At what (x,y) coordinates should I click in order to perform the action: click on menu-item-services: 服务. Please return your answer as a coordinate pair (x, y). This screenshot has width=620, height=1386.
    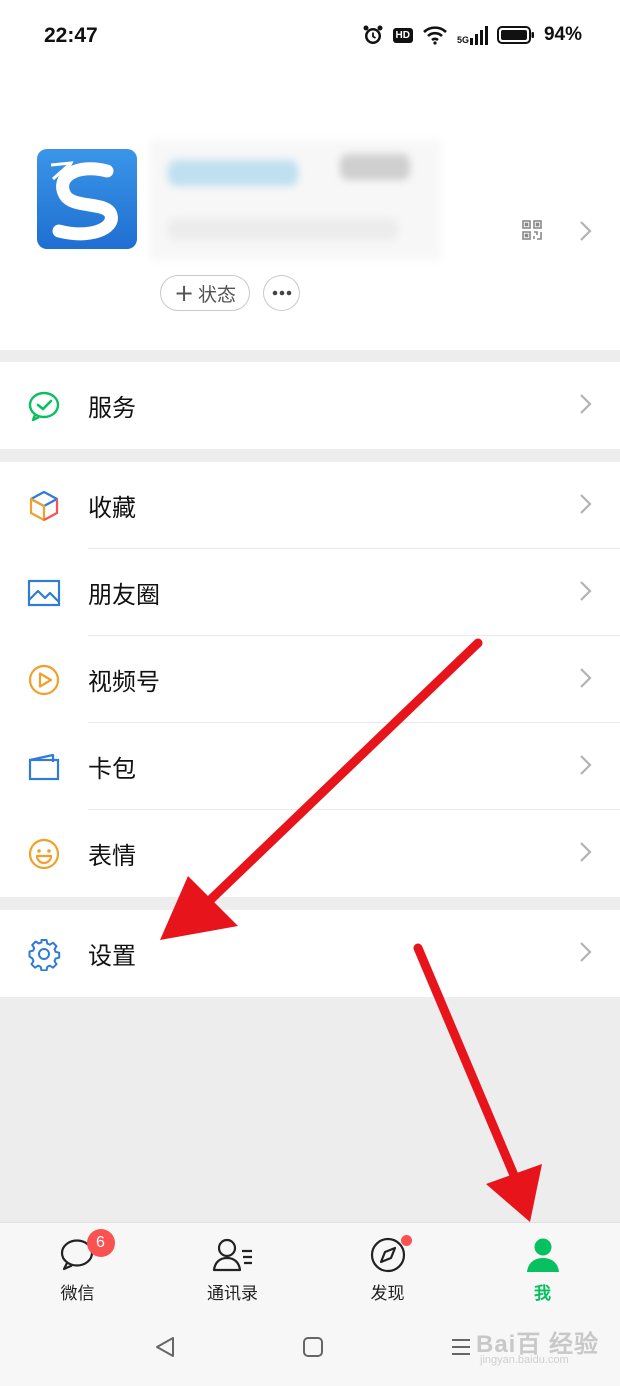
    Looking at the image, I should click on (310, 405).